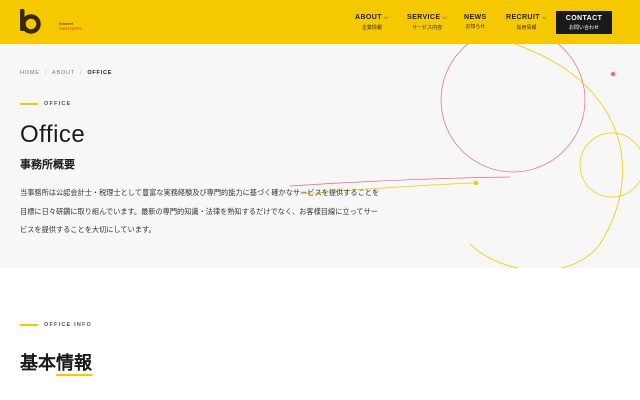  What do you see at coordinates (609, 165) in the screenshot?
I see `yellow-circle-decoration` at bounding box center [609, 165].